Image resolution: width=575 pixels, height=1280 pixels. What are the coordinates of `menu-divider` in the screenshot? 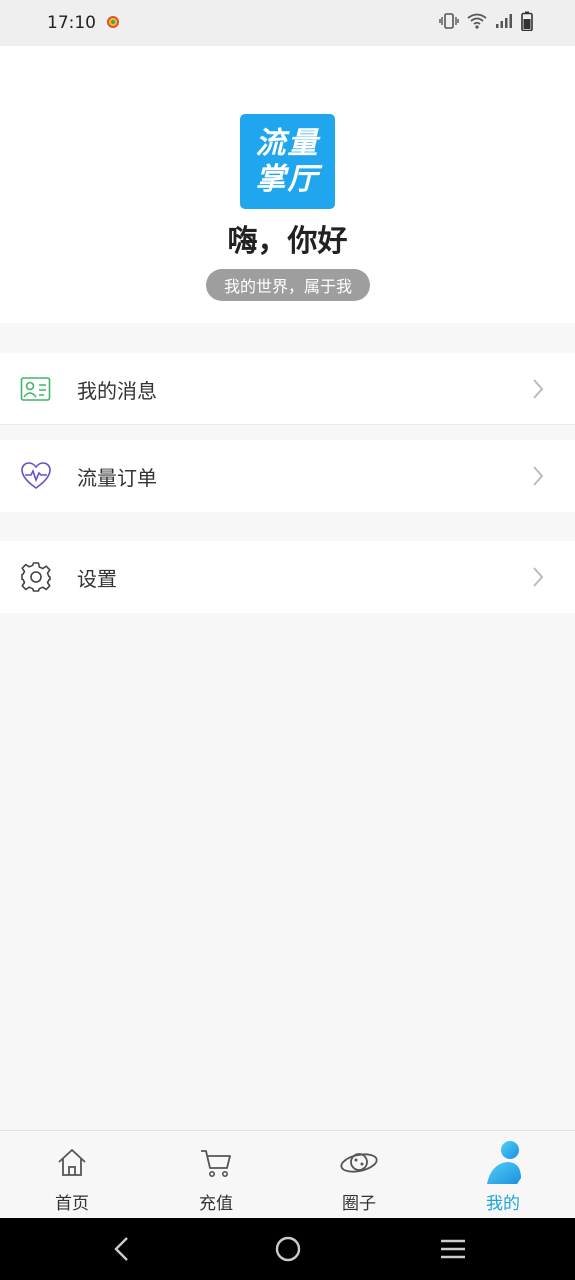 It's located at (287, 424).